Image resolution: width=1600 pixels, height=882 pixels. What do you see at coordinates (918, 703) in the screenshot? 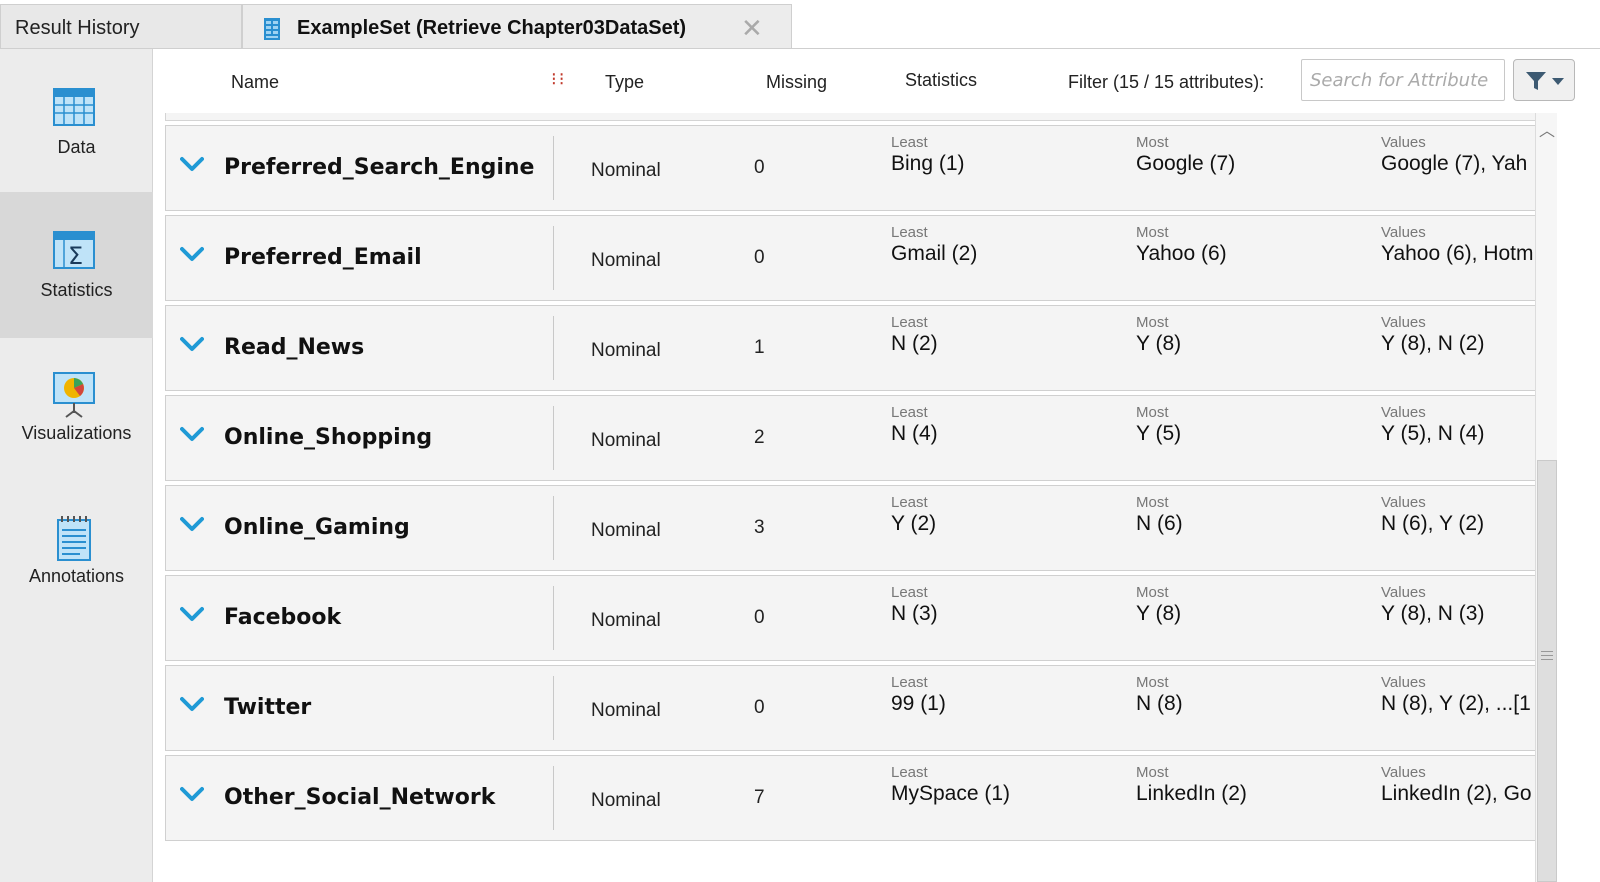
I see `least-value: 99 (1)` at bounding box center [918, 703].